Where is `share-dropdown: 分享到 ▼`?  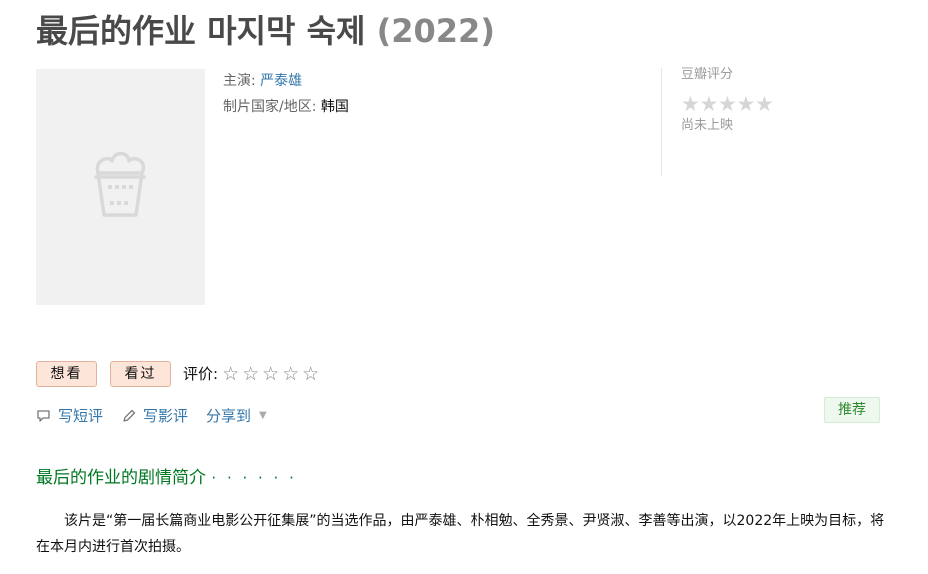 share-dropdown: 分享到 ▼ is located at coordinates (236, 416).